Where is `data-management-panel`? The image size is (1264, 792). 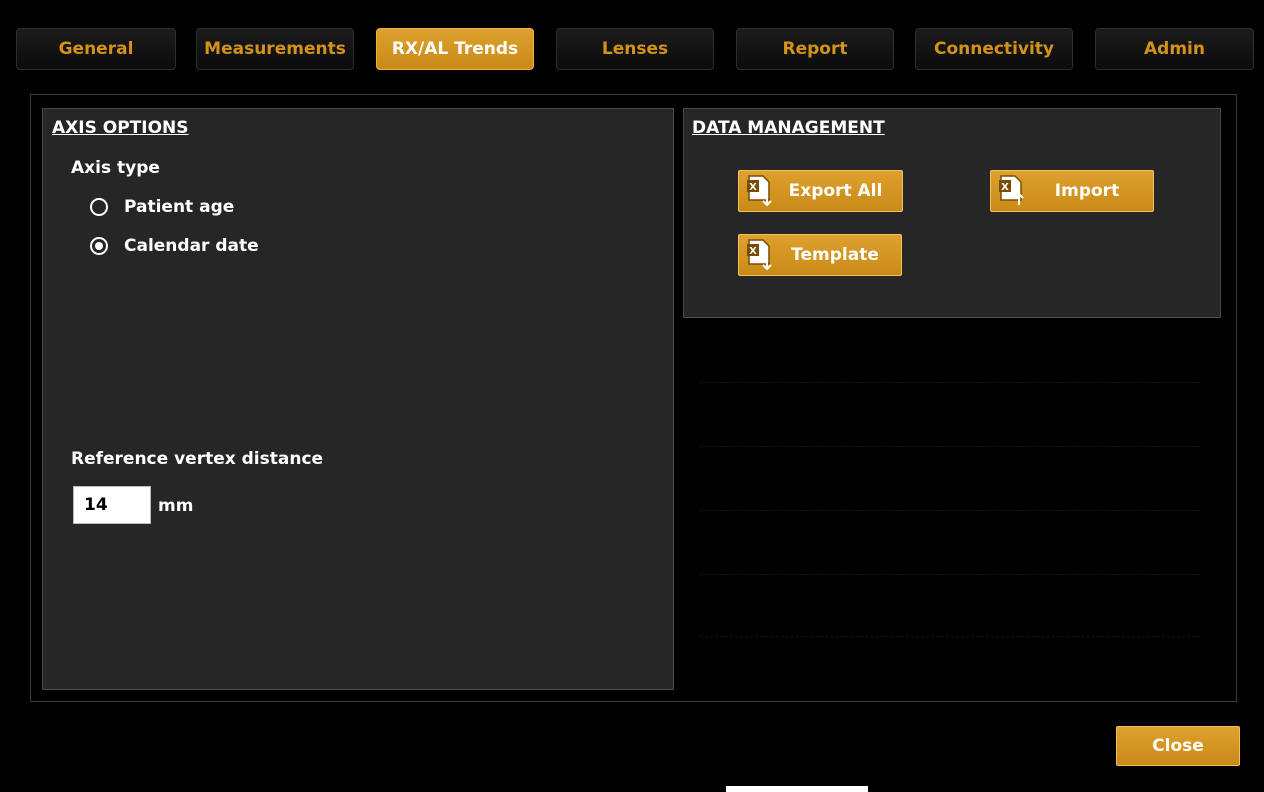 data-management-panel is located at coordinates (952, 213).